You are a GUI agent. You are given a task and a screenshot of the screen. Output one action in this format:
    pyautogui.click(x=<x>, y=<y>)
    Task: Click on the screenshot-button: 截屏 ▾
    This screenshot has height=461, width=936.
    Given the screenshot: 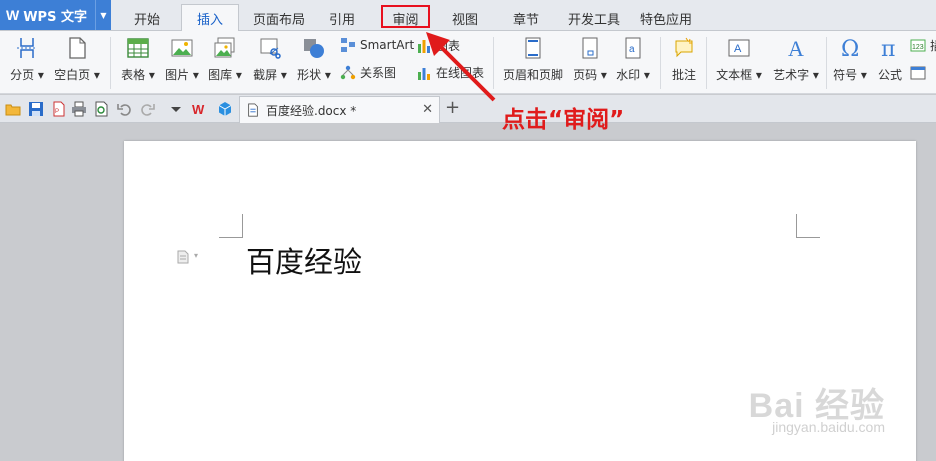 What is the action you would take?
    pyautogui.click(x=270, y=57)
    